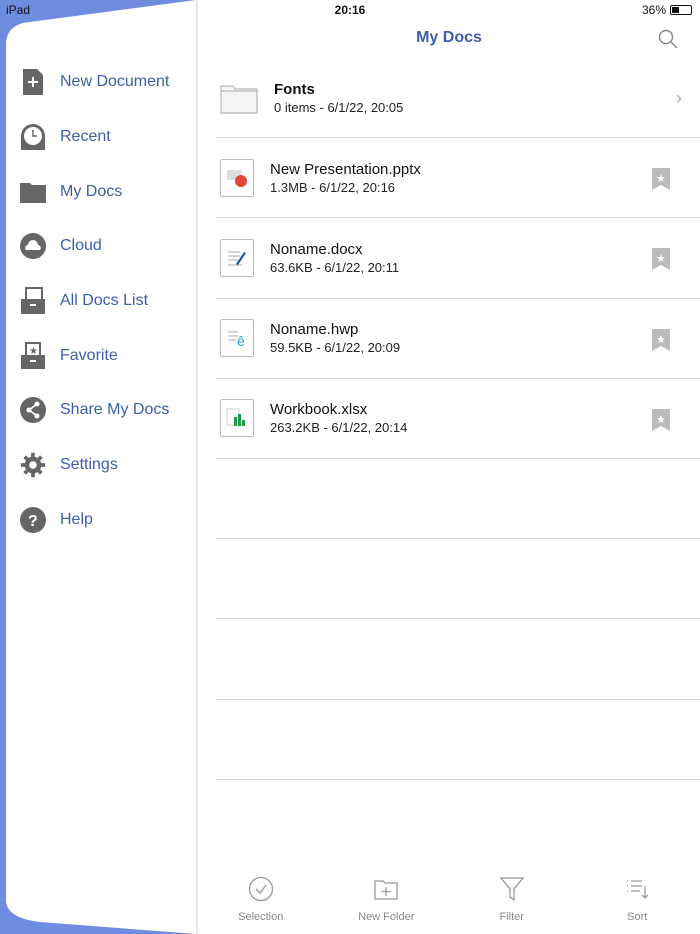 The image size is (700, 934). Describe the element at coordinates (316, 249) in the screenshot. I see `file-name: Noname.docx` at that location.